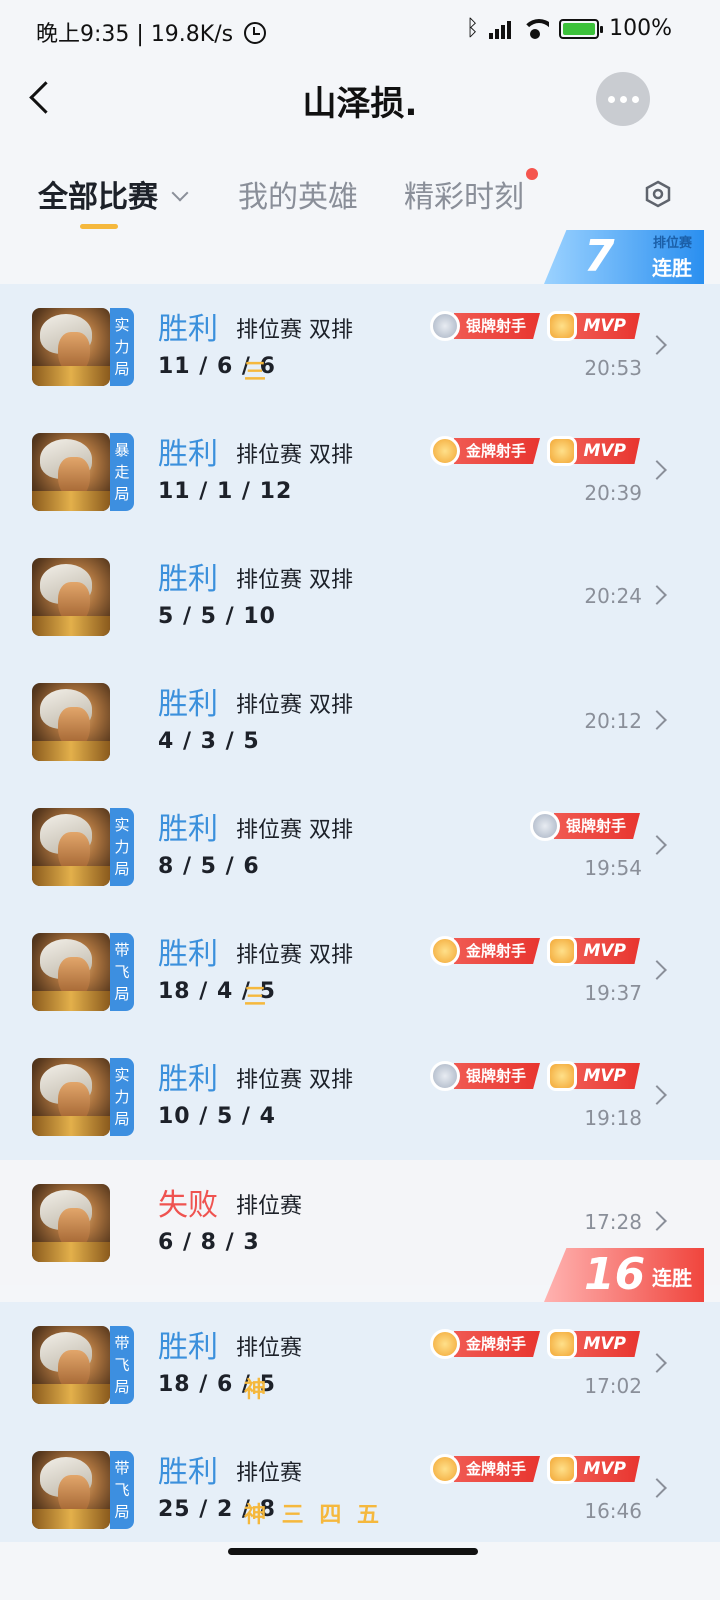 Image resolution: width=720 pixels, height=1600 pixels. What do you see at coordinates (225, 491) in the screenshot?
I see `kda: 11 / 1 / 12` at bounding box center [225, 491].